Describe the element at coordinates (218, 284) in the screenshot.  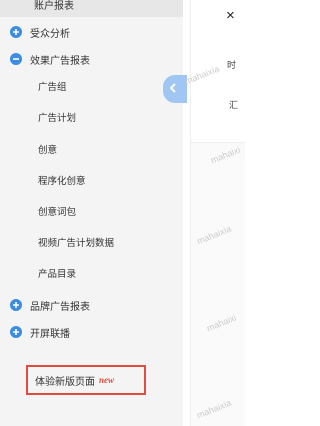
I see `content-panel` at that location.